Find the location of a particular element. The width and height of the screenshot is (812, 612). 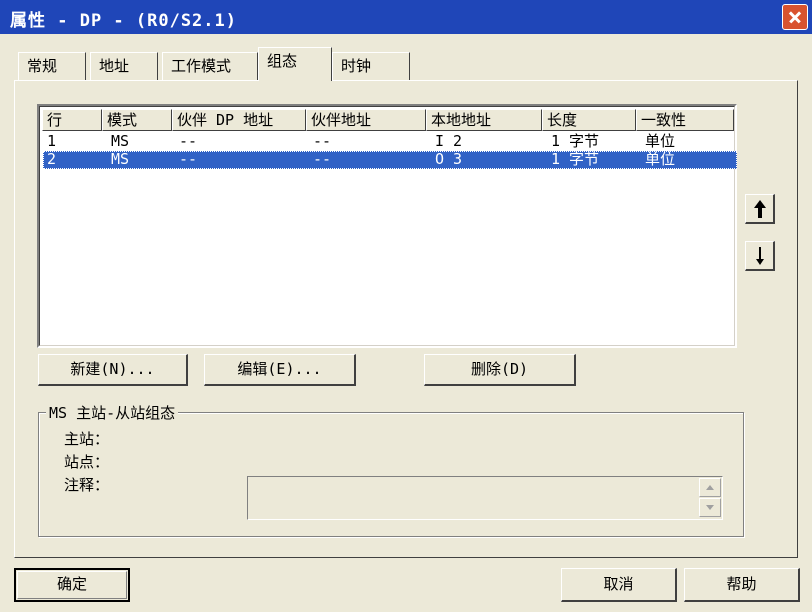

delete-button: 删除(D) is located at coordinates (500, 370).